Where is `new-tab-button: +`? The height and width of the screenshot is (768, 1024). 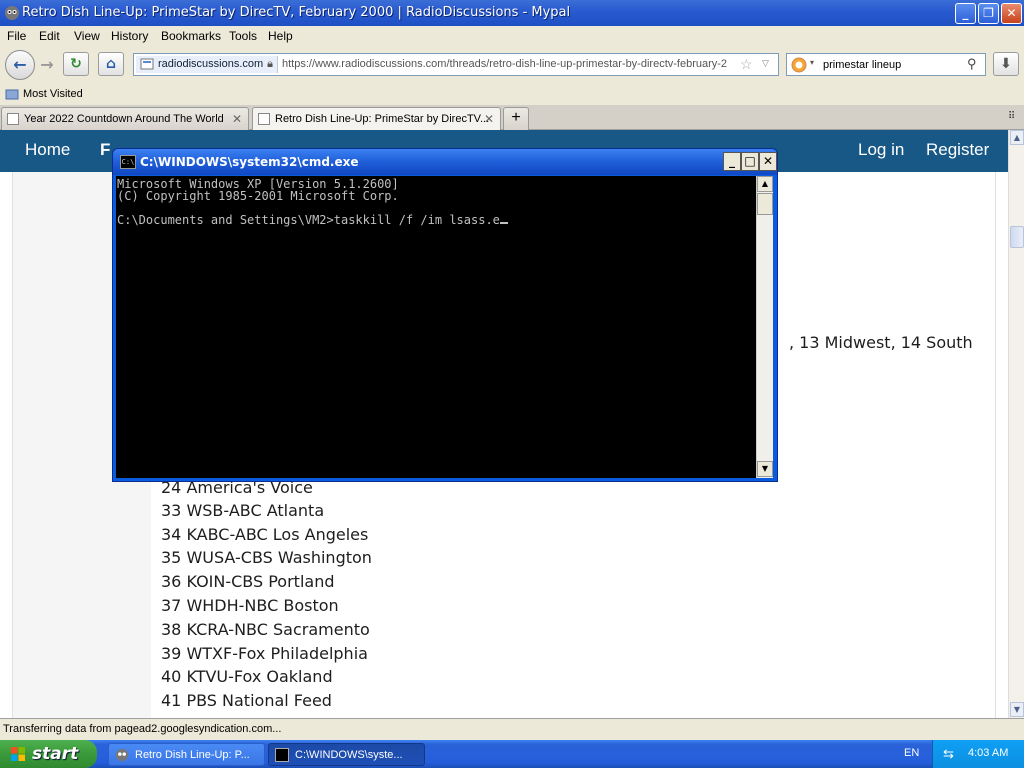
new-tab-button: + is located at coordinates (516, 118).